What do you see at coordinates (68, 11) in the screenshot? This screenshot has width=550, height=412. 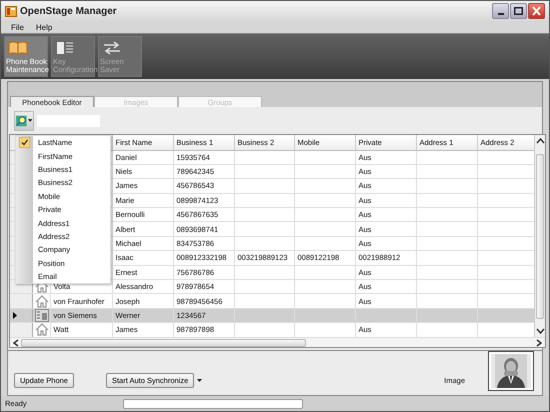 I see `window-title: OpenStage Manager` at bounding box center [68, 11].